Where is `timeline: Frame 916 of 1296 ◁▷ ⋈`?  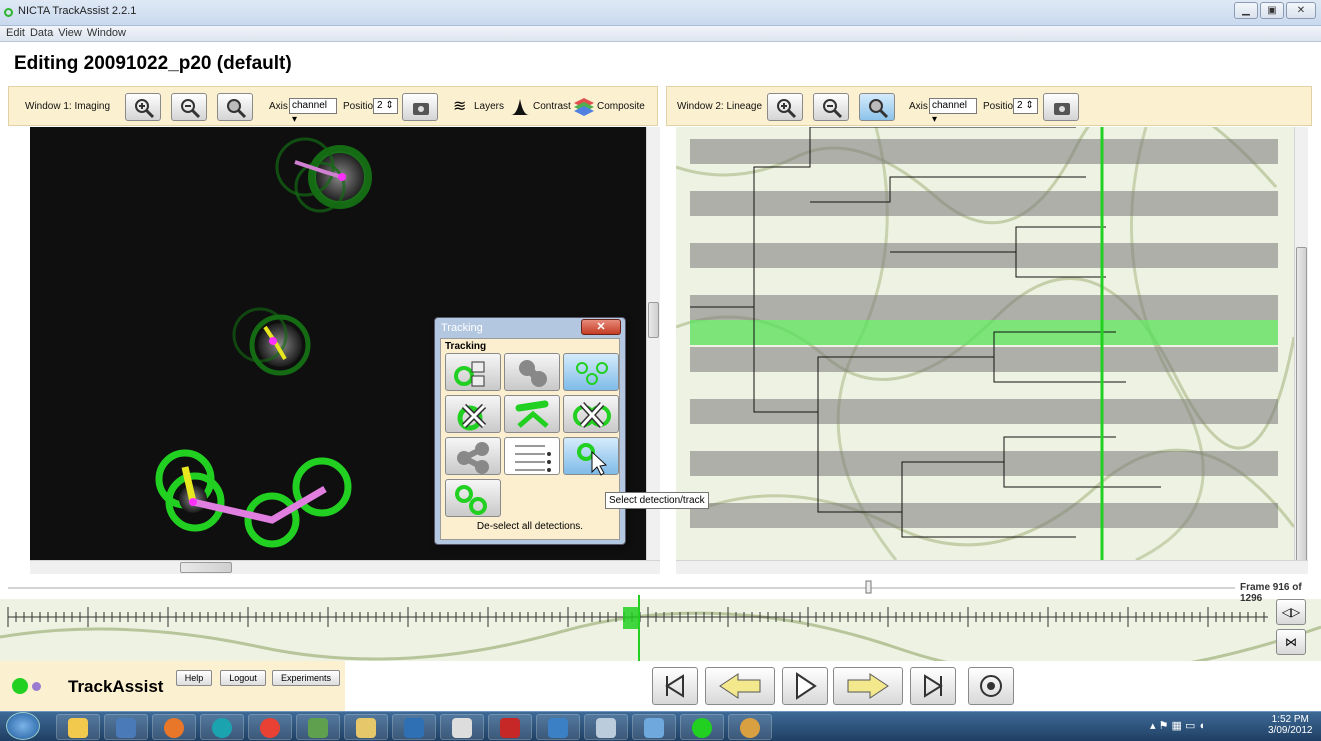
timeline: Frame 916 of 1296 ◁▷ ⋈ is located at coordinates (660, 627).